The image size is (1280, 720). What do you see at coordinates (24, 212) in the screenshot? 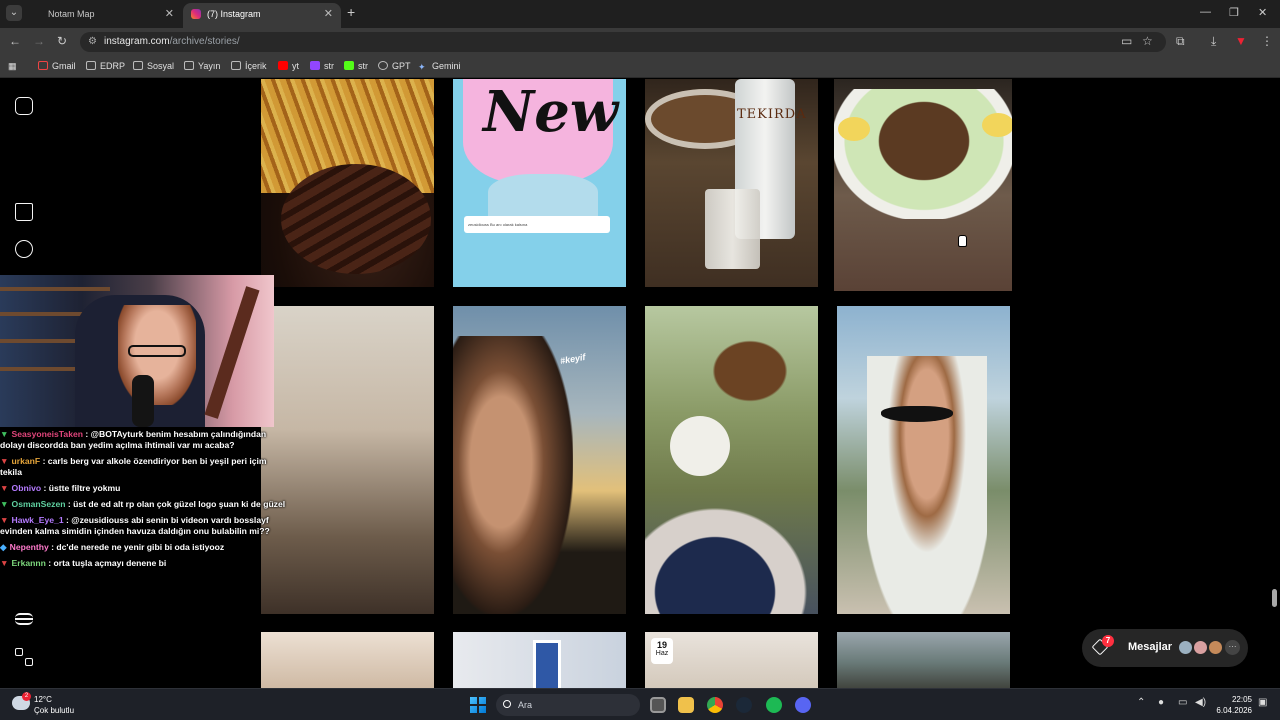
I see `home-icon` at bounding box center [24, 212].